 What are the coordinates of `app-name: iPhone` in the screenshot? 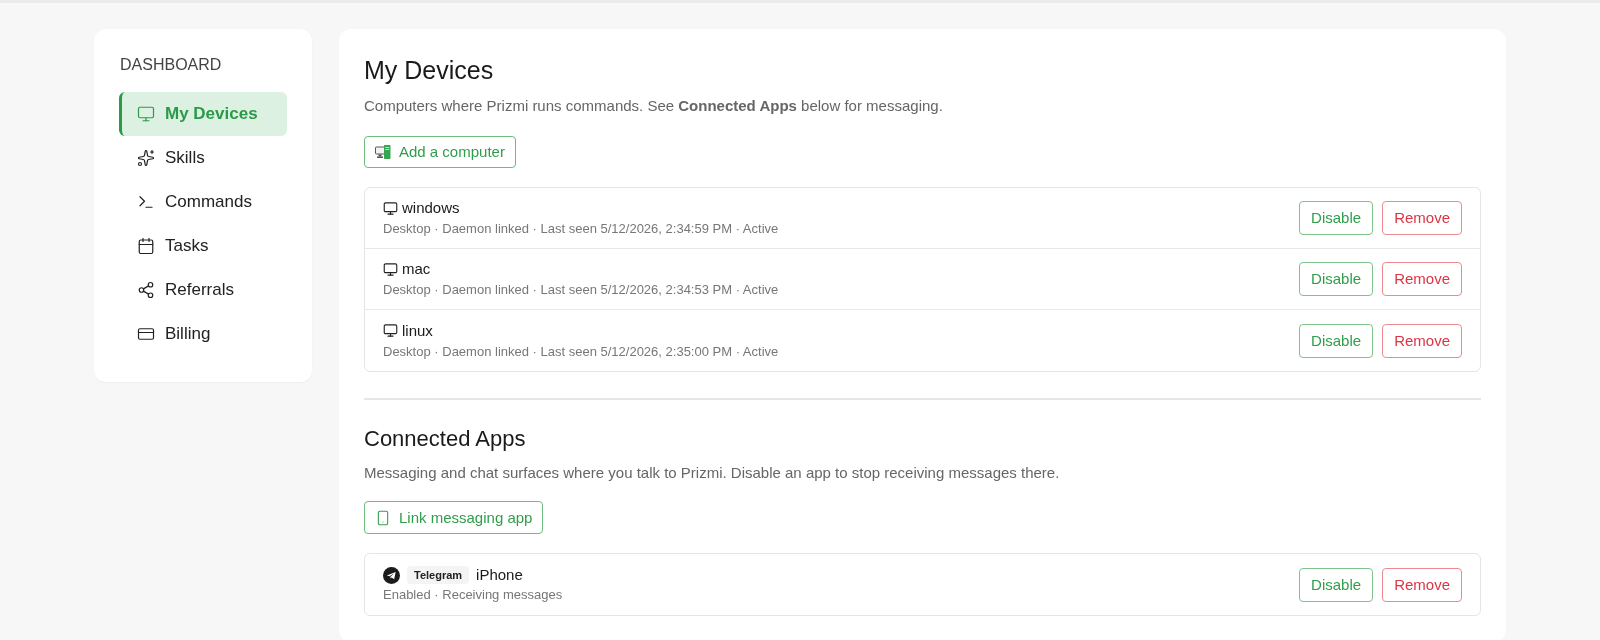 It's located at (499, 575).